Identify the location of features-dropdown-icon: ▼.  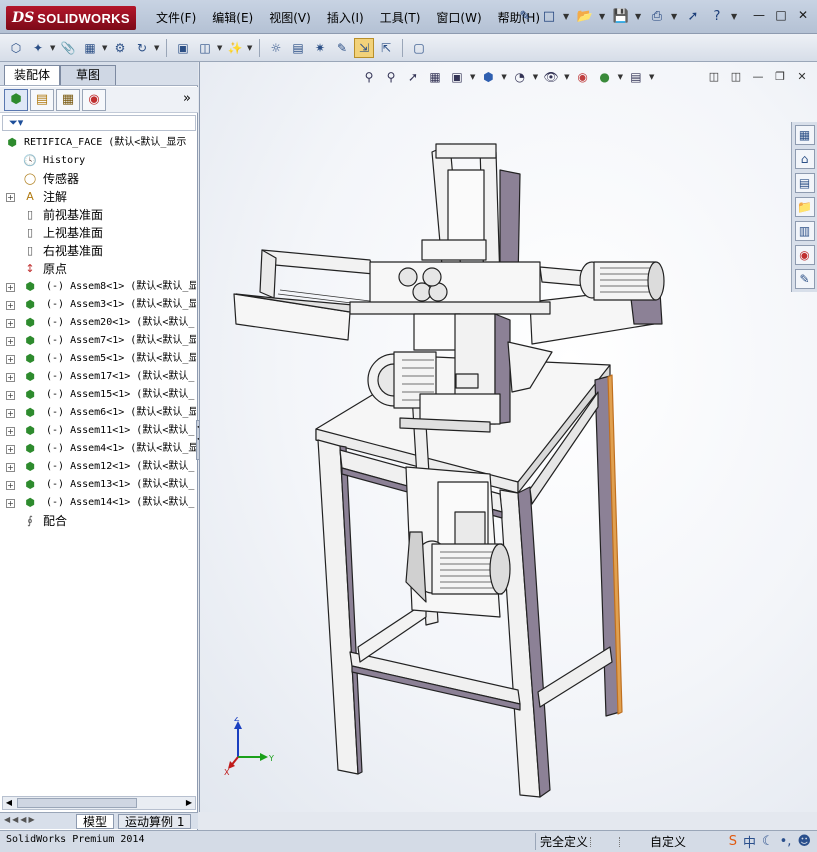
(220, 48).